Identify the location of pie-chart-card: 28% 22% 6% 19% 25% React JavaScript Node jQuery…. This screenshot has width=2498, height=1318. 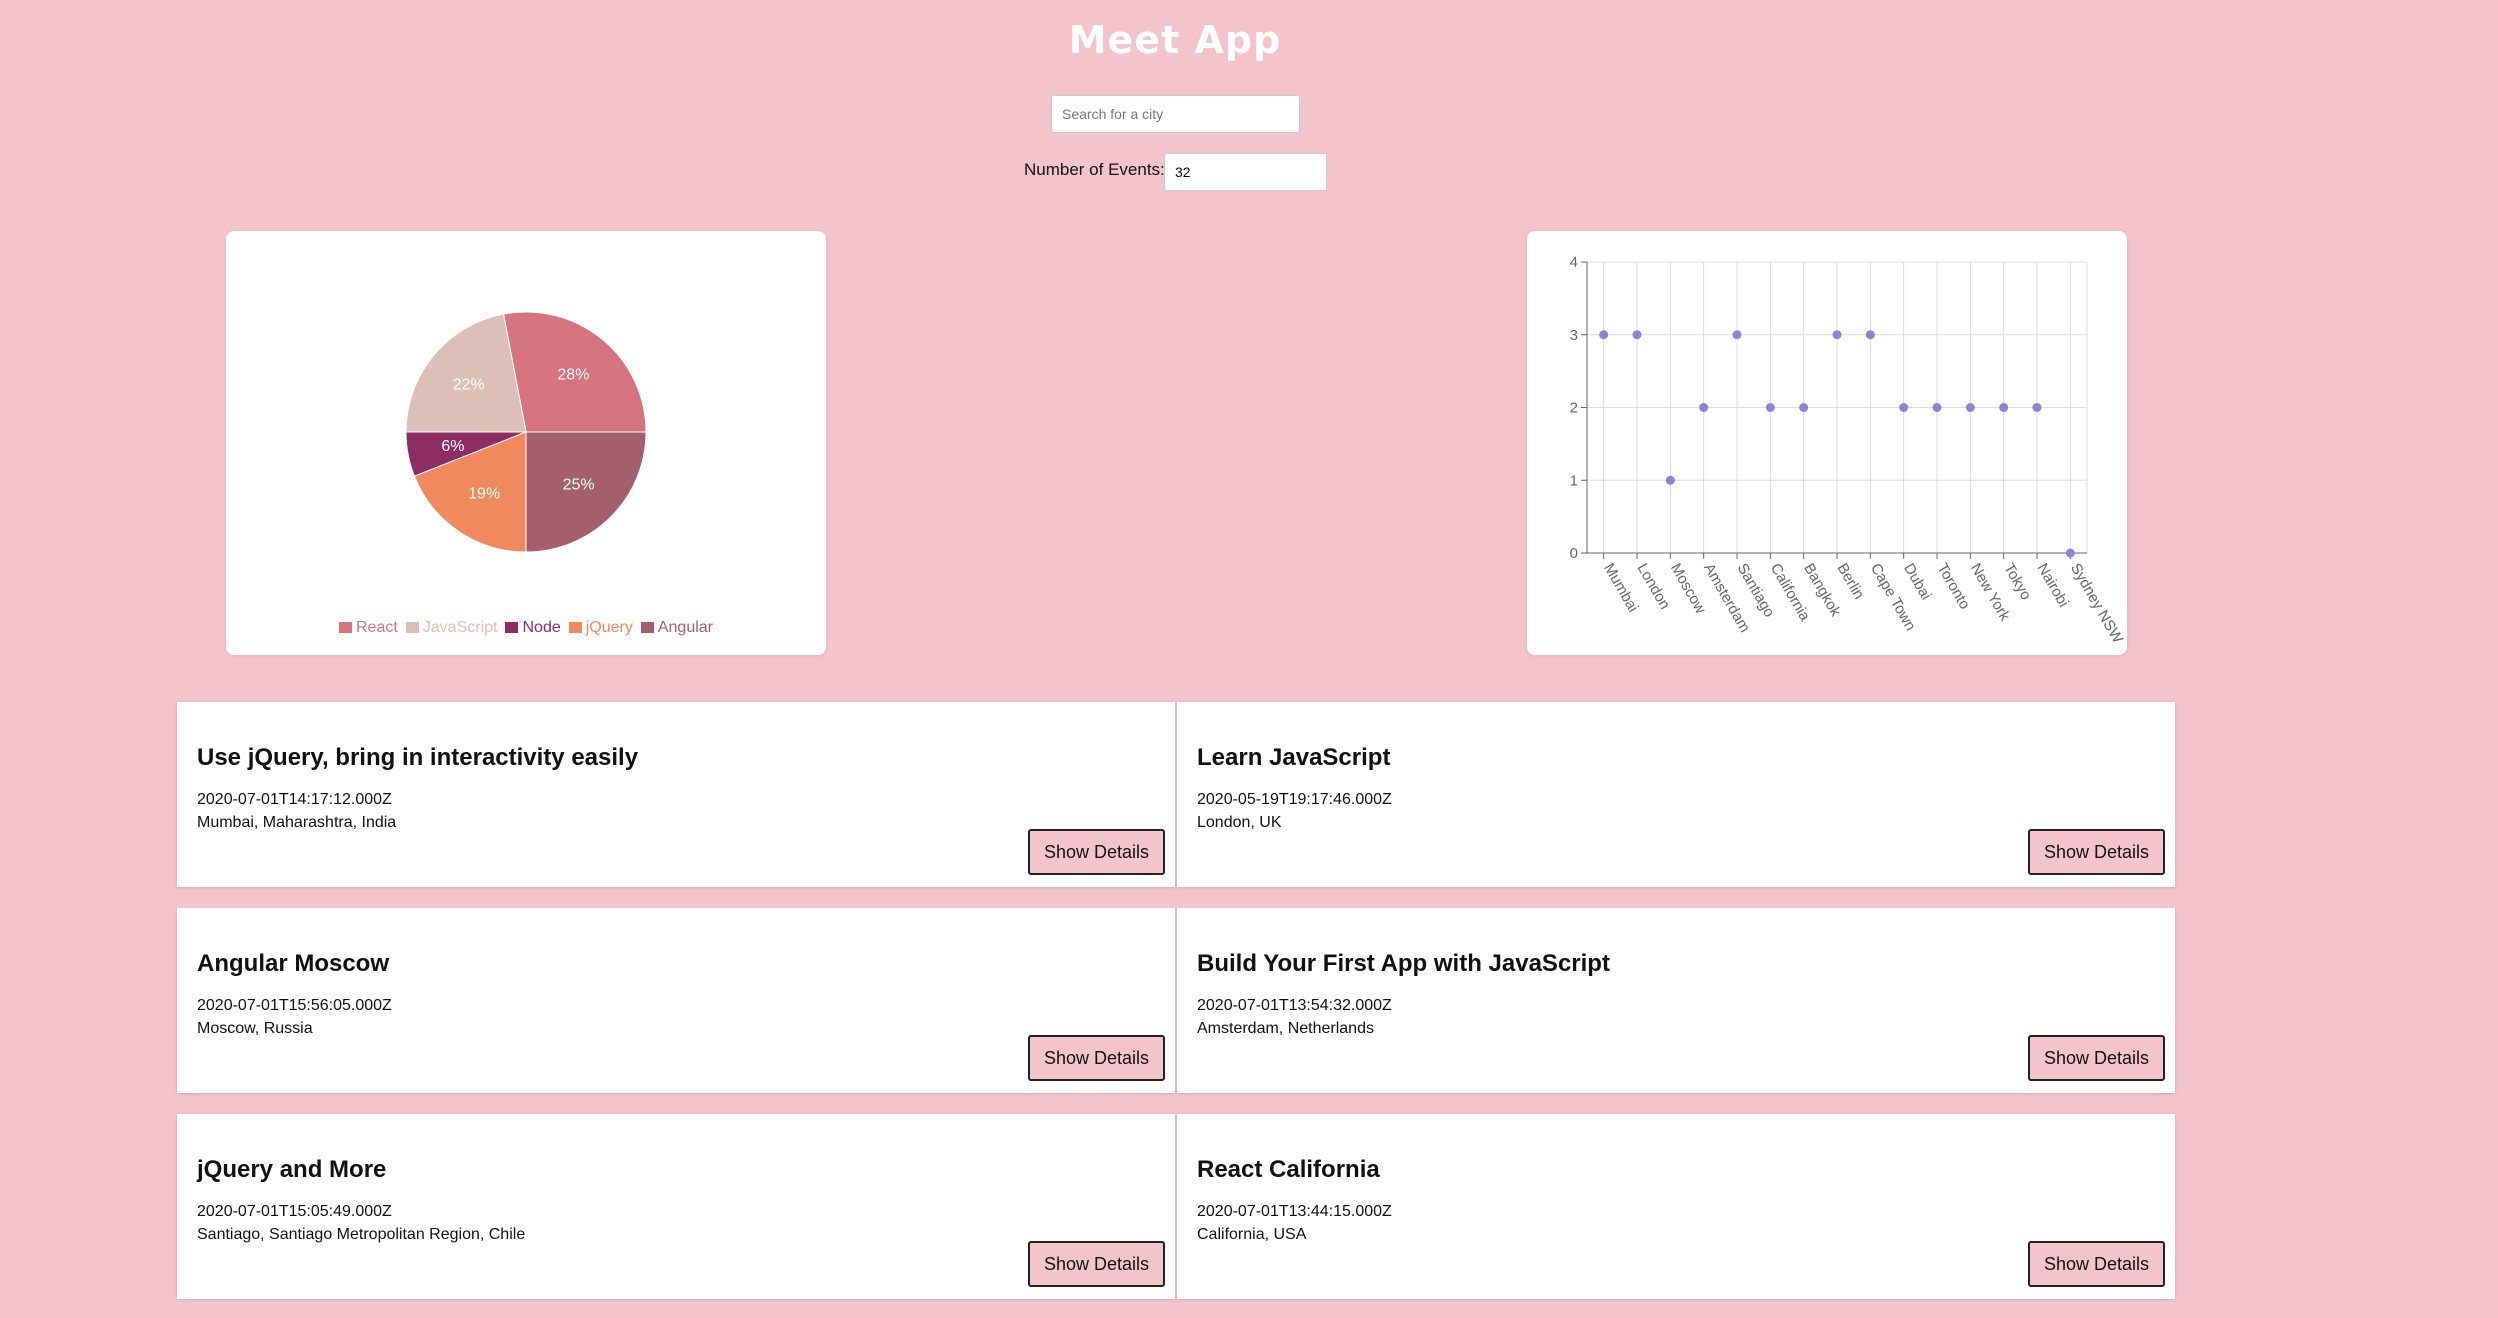
(526, 443).